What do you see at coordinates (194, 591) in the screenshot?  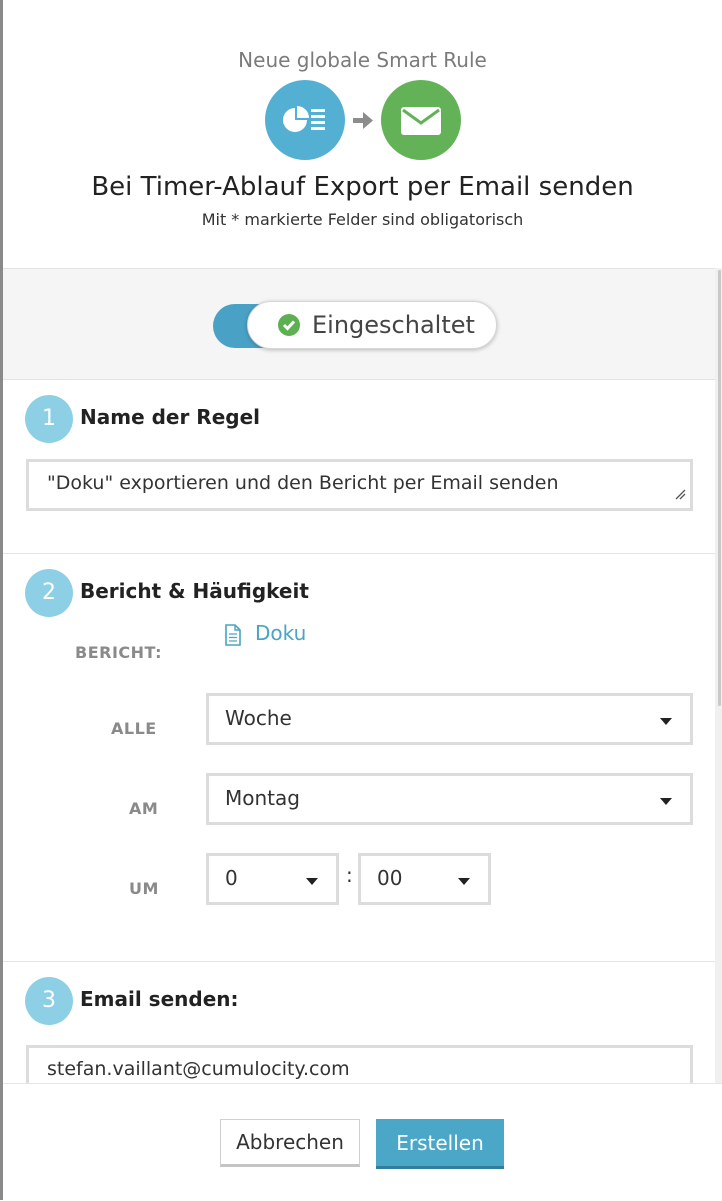 I see `section-title-report: Bericht & Häufigkeit` at bounding box center [194, 591].